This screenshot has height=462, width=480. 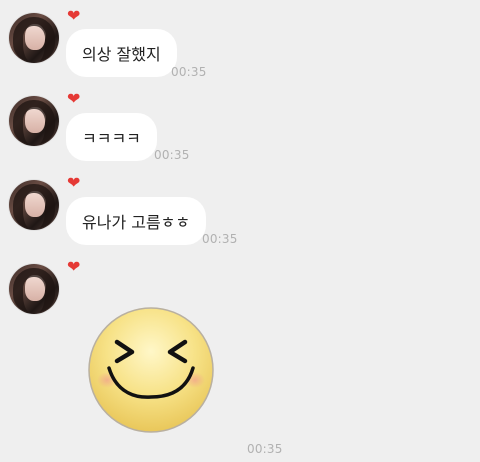 I want to click on smiling-emoji-icon, so click(x=151, y=370).